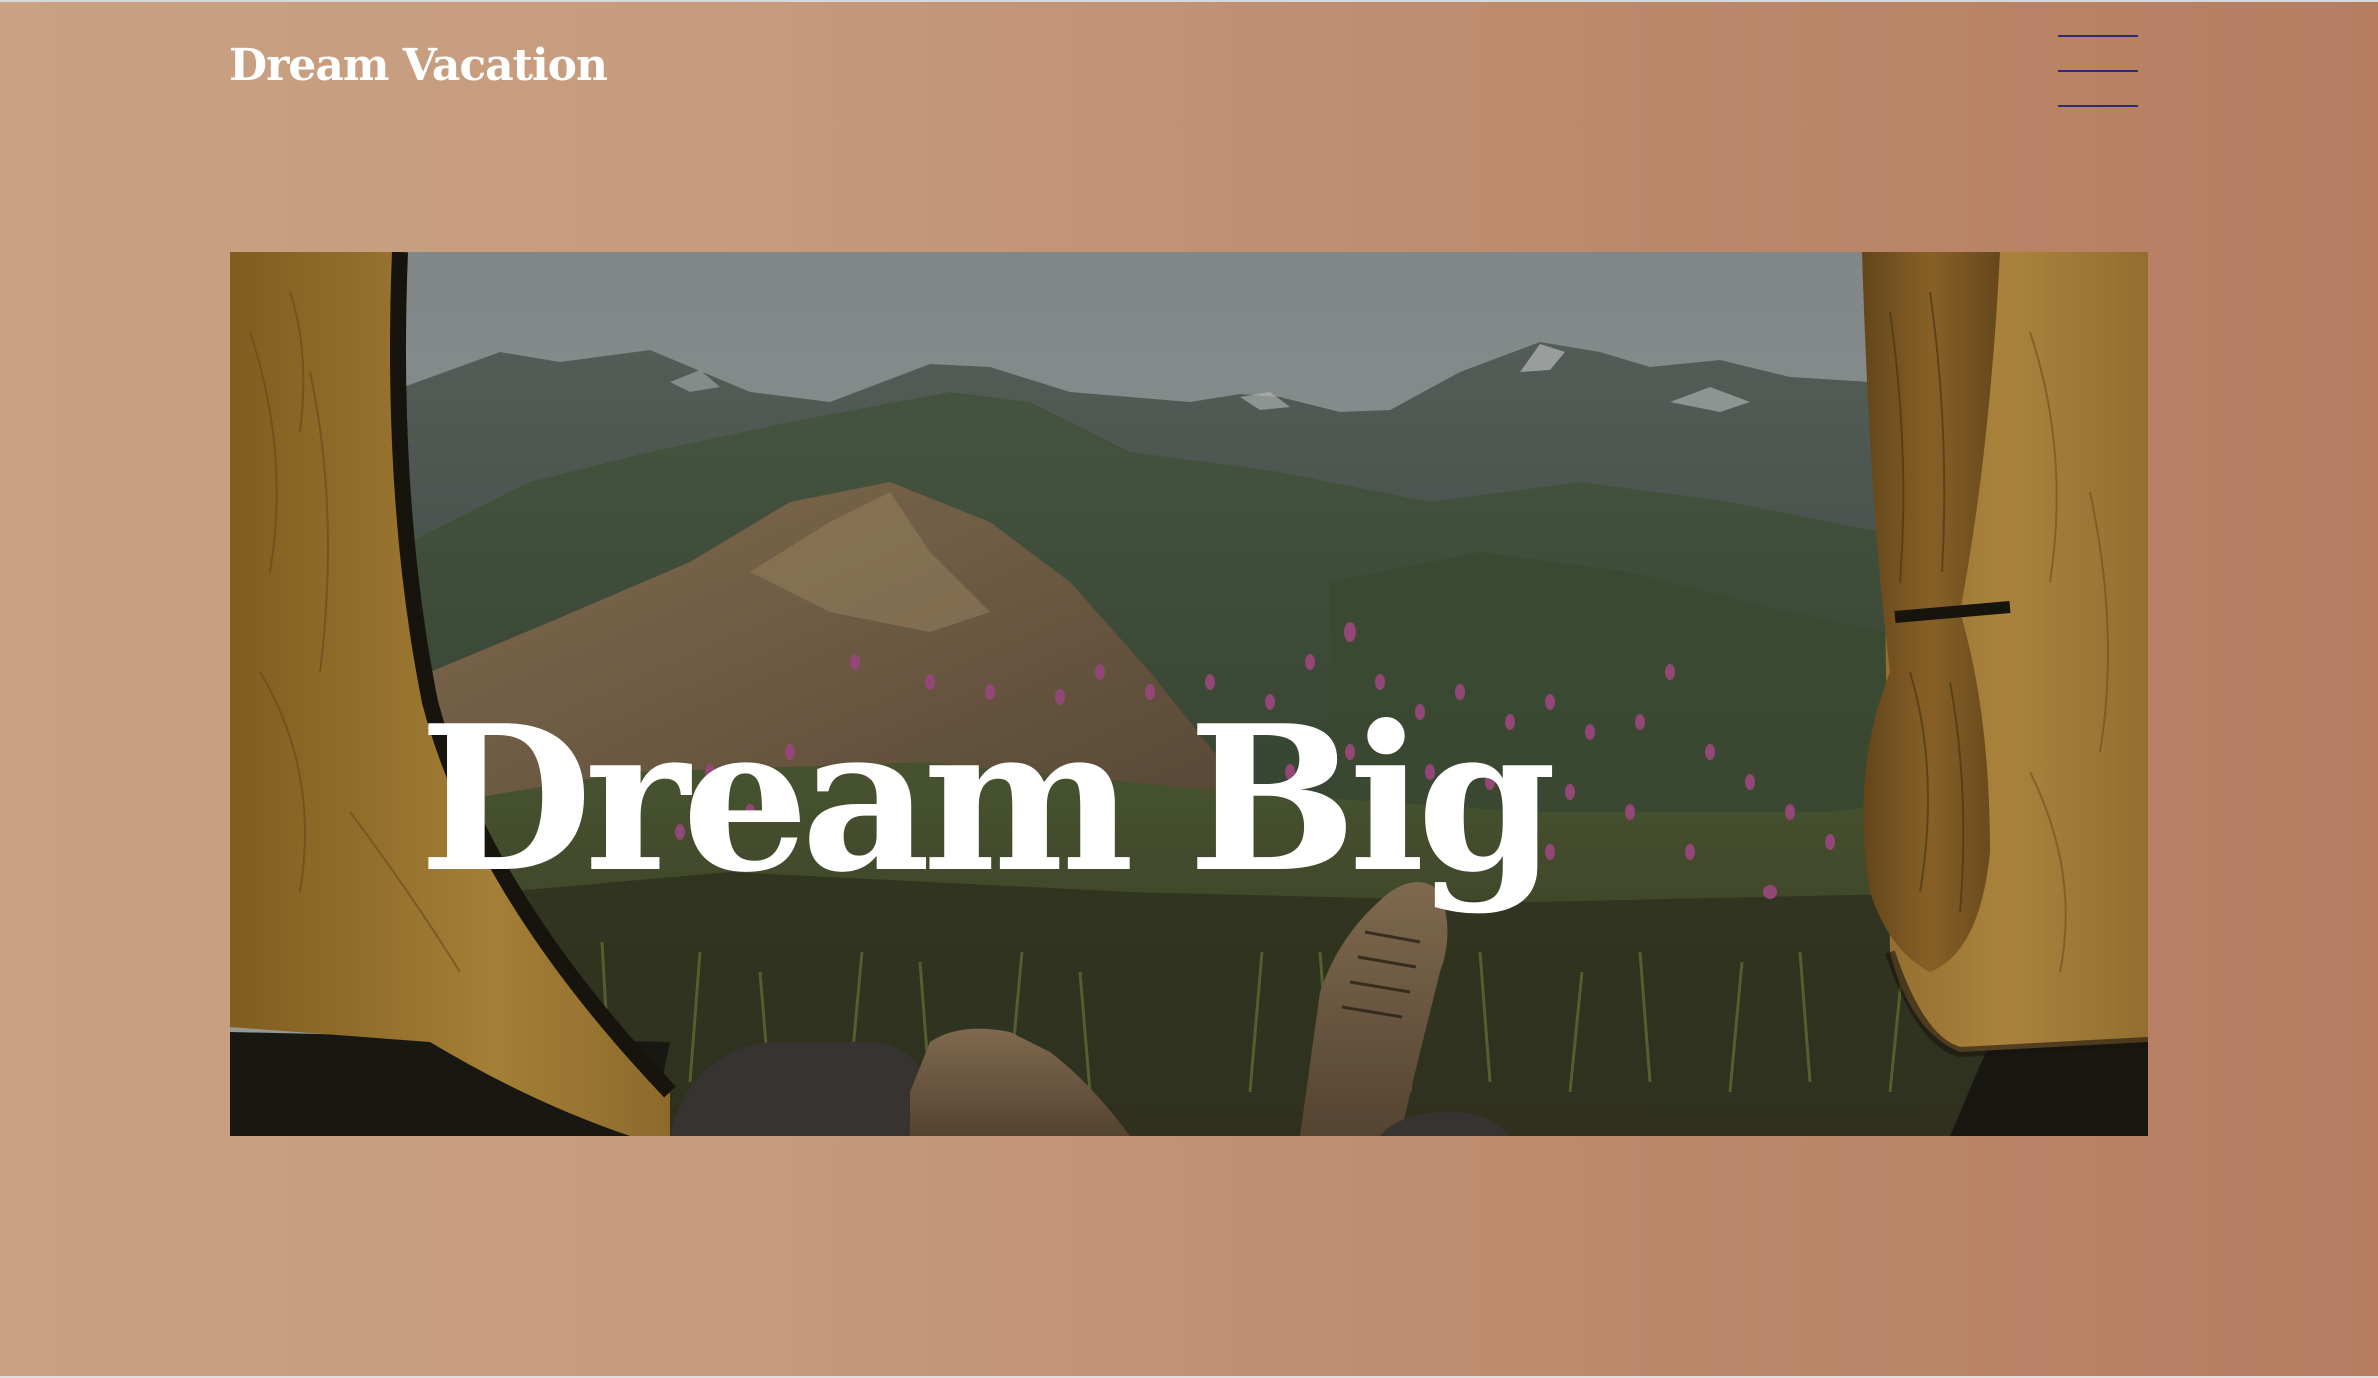  What do you see at coordinates (2098, 106) in the screenshot?
I see `menu-line-bottom` at bounding box center [2098, 106].